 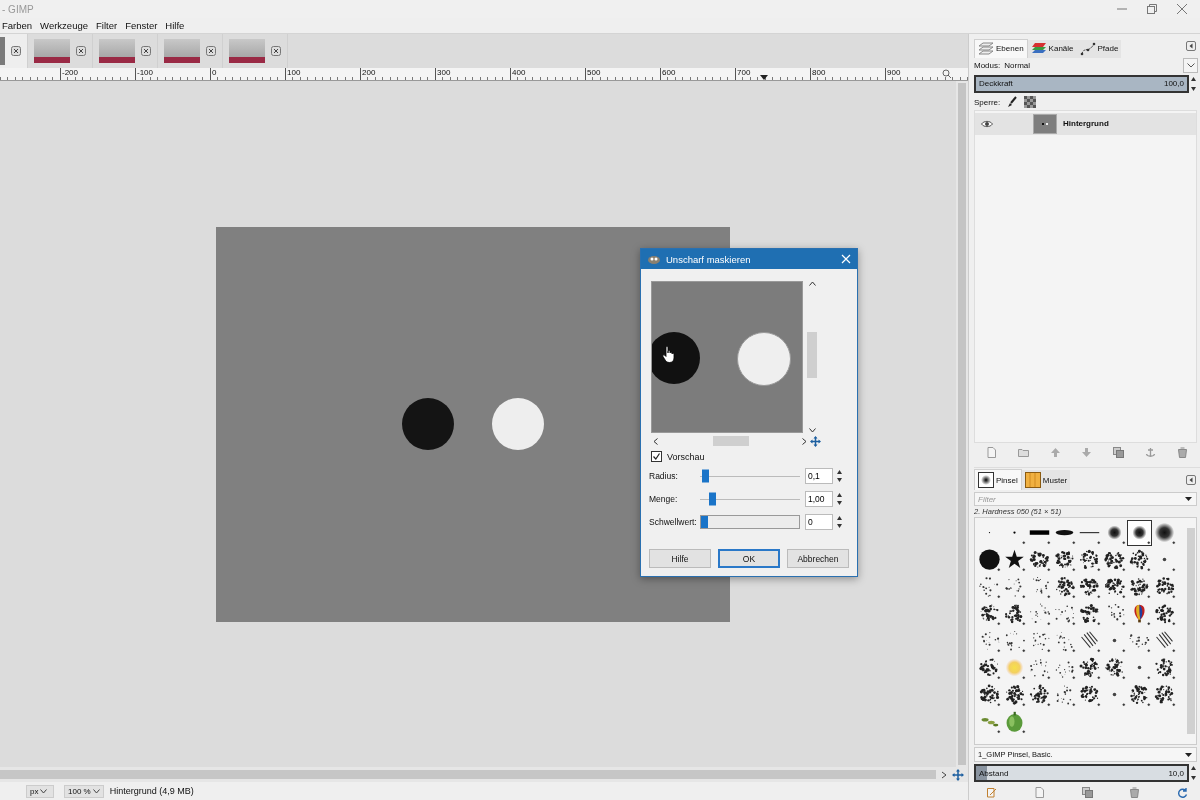 I want to click on number-field: 0, so click(x=819, y=522).